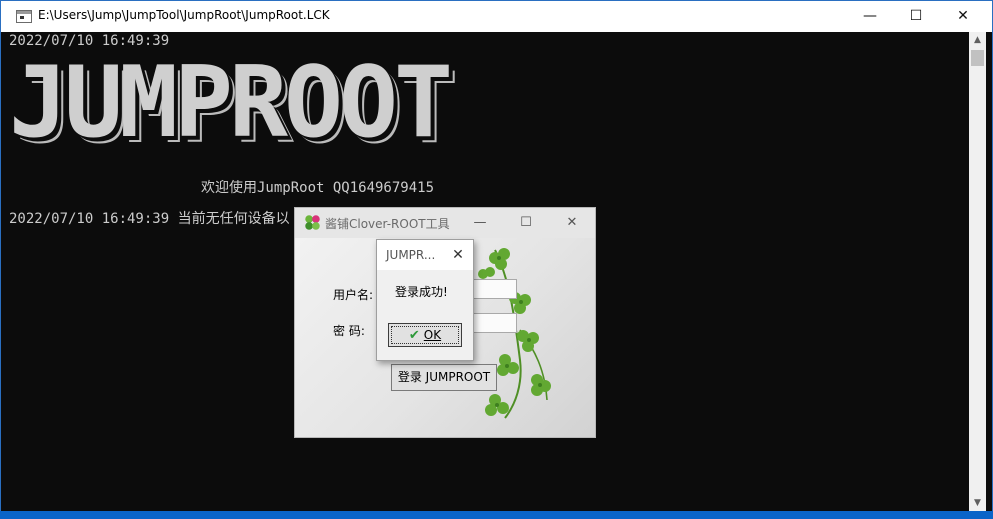 This screenshot has height=519, width=993. What do you see at coordinates (495, 289) in the screenshot?
I see `username-input` at bounding box center [495, 289].